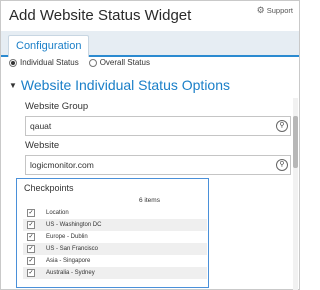  What do you see at coordinates (158, 126) in the screenshot?
I see `website-group-input: qauat ⚲` at bounding box center [158, 126].